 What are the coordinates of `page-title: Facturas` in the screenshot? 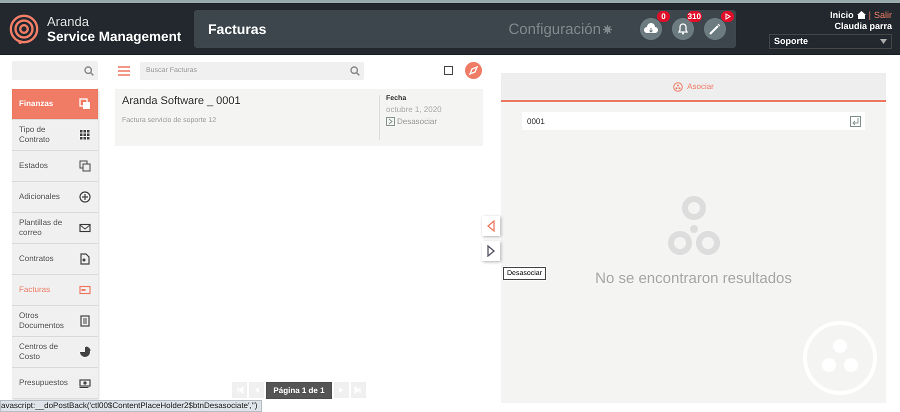 It's located at (237, 29).